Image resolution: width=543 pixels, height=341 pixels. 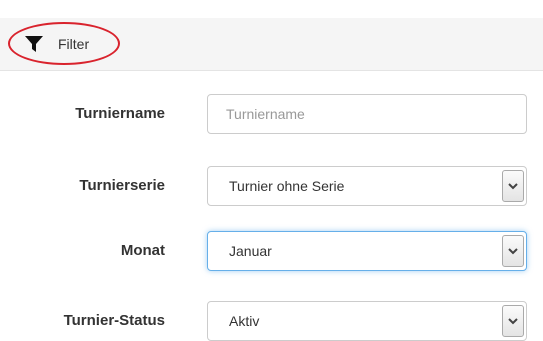 I want to click on monat-label: Monat, so click(x=142, y=250).